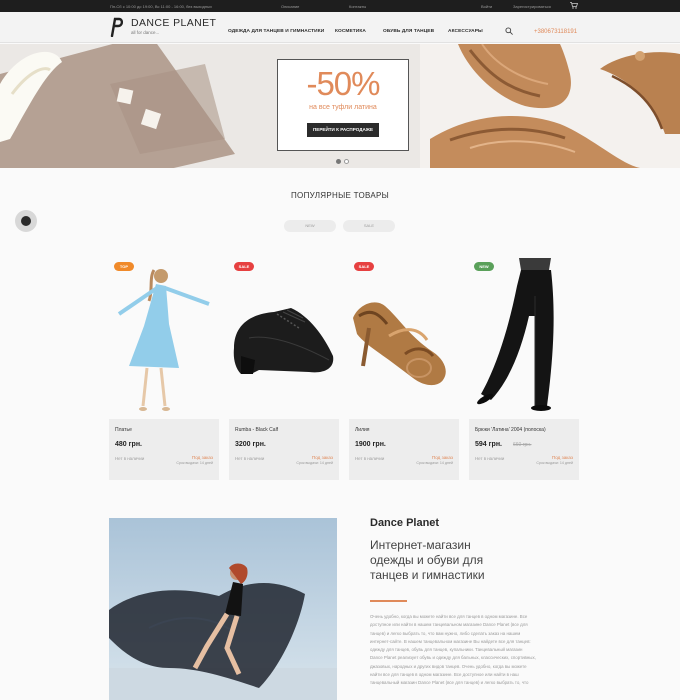 The width and height of the screenshot is (680, 700). What do you see at coordinates (357, 6) in the screenshot?
I see `topbar-link-contacts: Контакты` at bounding box center [357, 6].